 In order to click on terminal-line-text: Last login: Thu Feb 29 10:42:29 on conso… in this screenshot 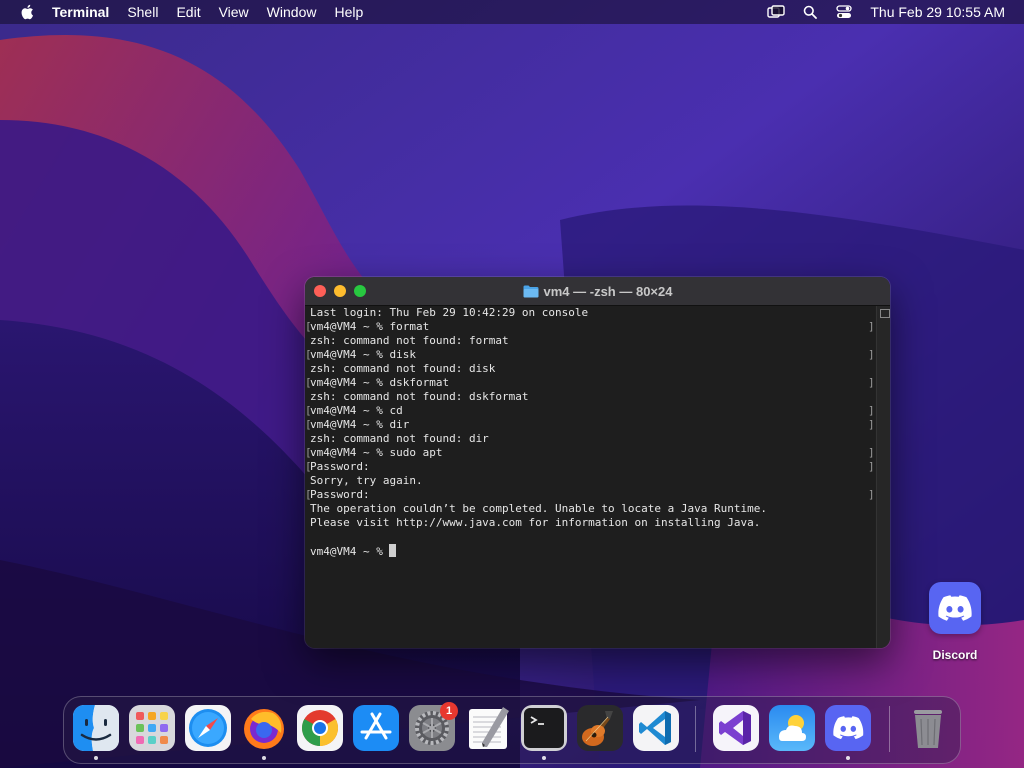, I will do `click(449, 312)`.